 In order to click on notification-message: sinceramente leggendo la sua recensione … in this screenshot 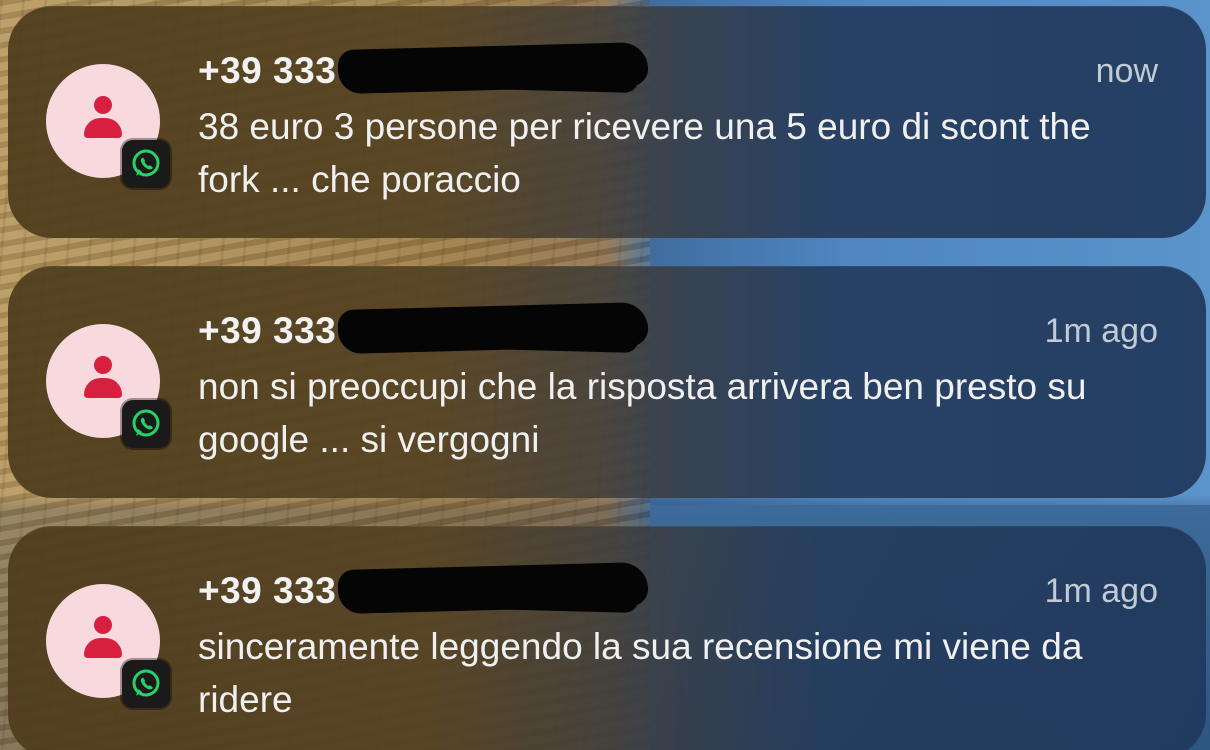, I will do `click(640, 673)`.